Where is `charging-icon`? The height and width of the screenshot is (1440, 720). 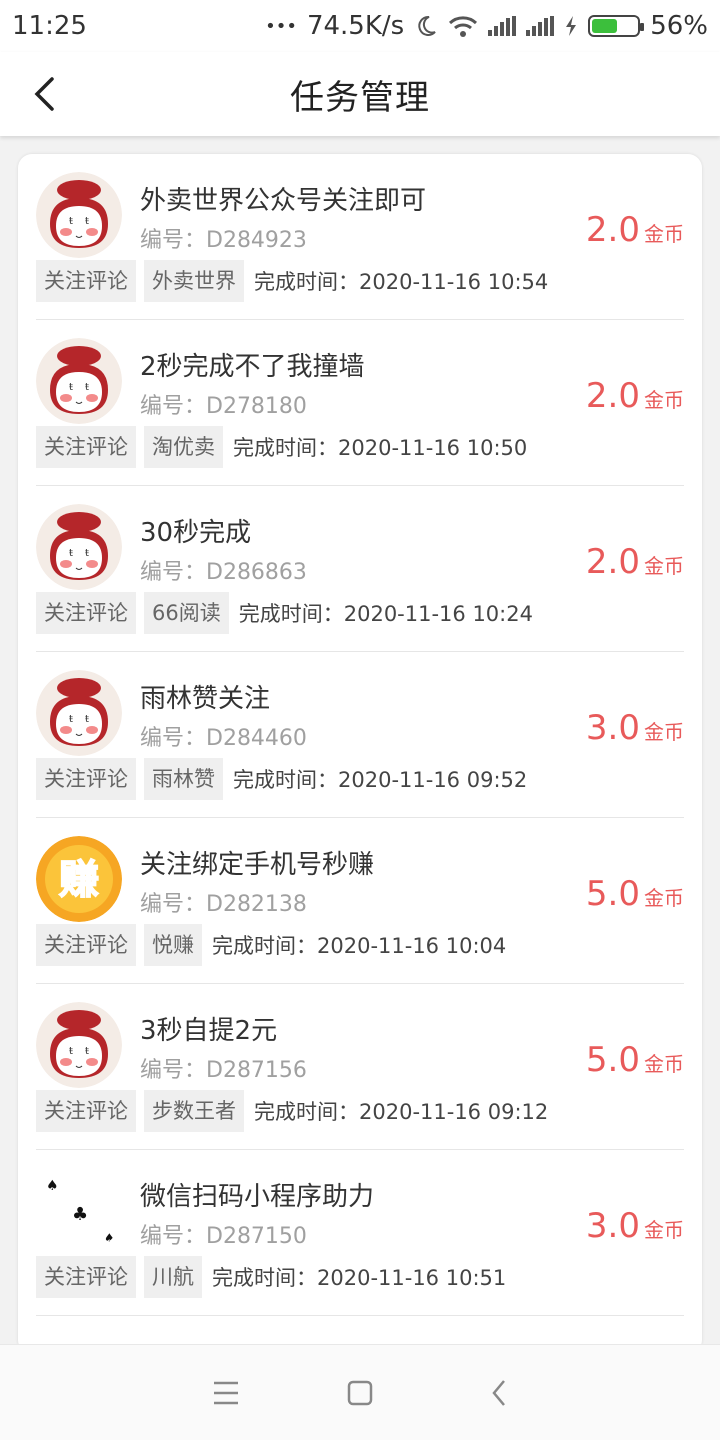 charging-icon is located at coordinates (571, 26).